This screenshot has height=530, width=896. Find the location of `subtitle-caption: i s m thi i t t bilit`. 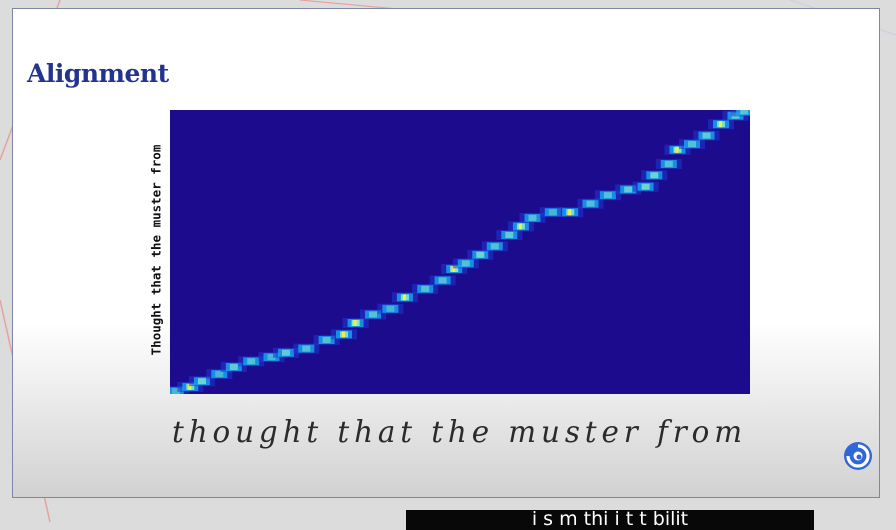

subtitle-caption: i s m thi i t t bilit is located at coordinates (610, 520).